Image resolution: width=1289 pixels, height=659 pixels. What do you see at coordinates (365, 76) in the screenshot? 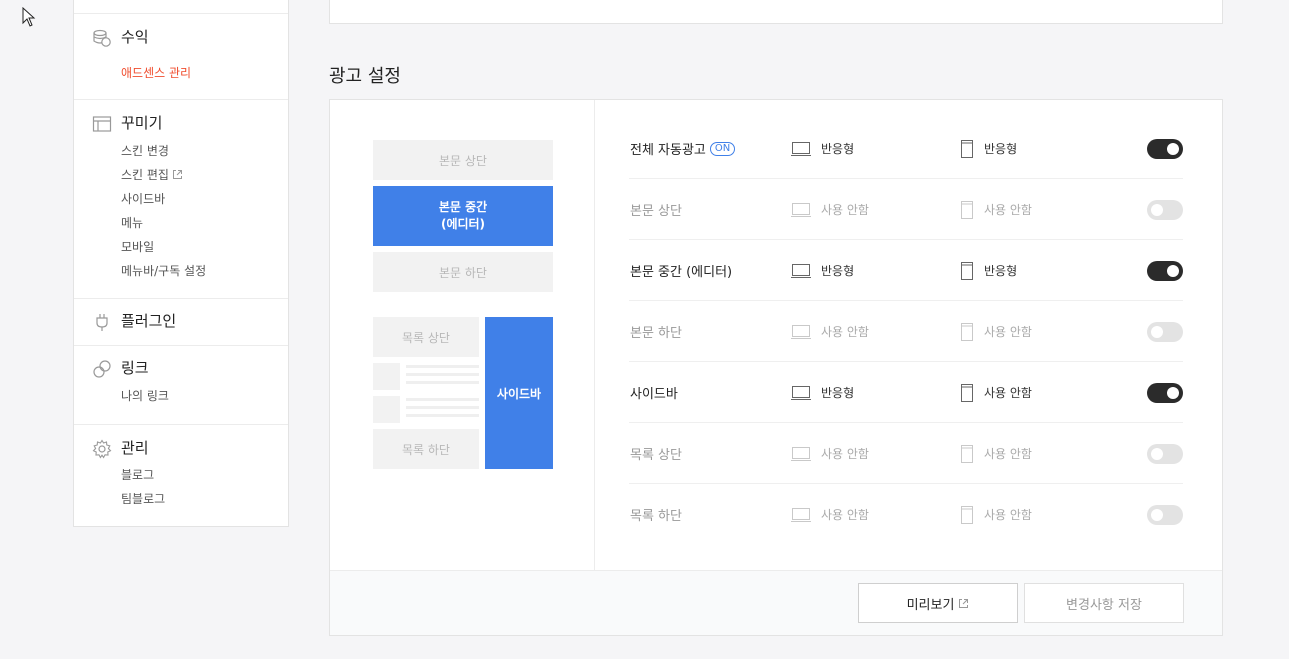
I see `page-title: 광고 설정` at bounding box center [365, 76].